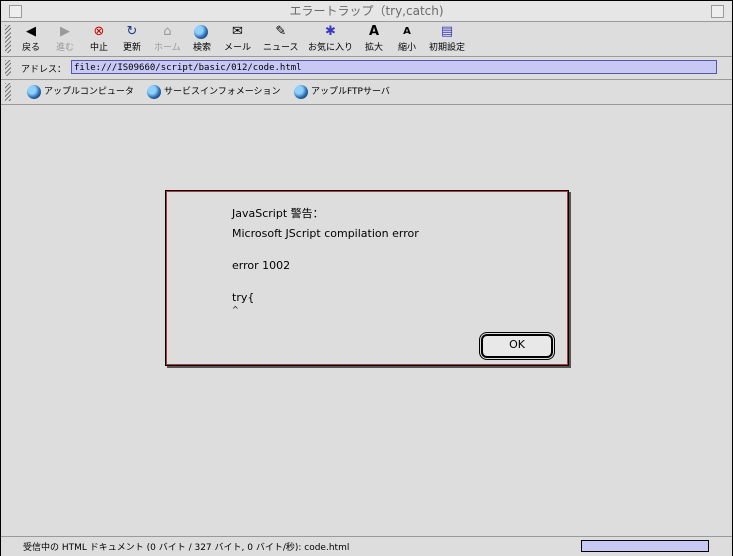 The height and width of the screenshot is (556, 733). Describe the element at coordinates (132, 31) in the screenshot. I see `refresh-icon: ↻` at that location.